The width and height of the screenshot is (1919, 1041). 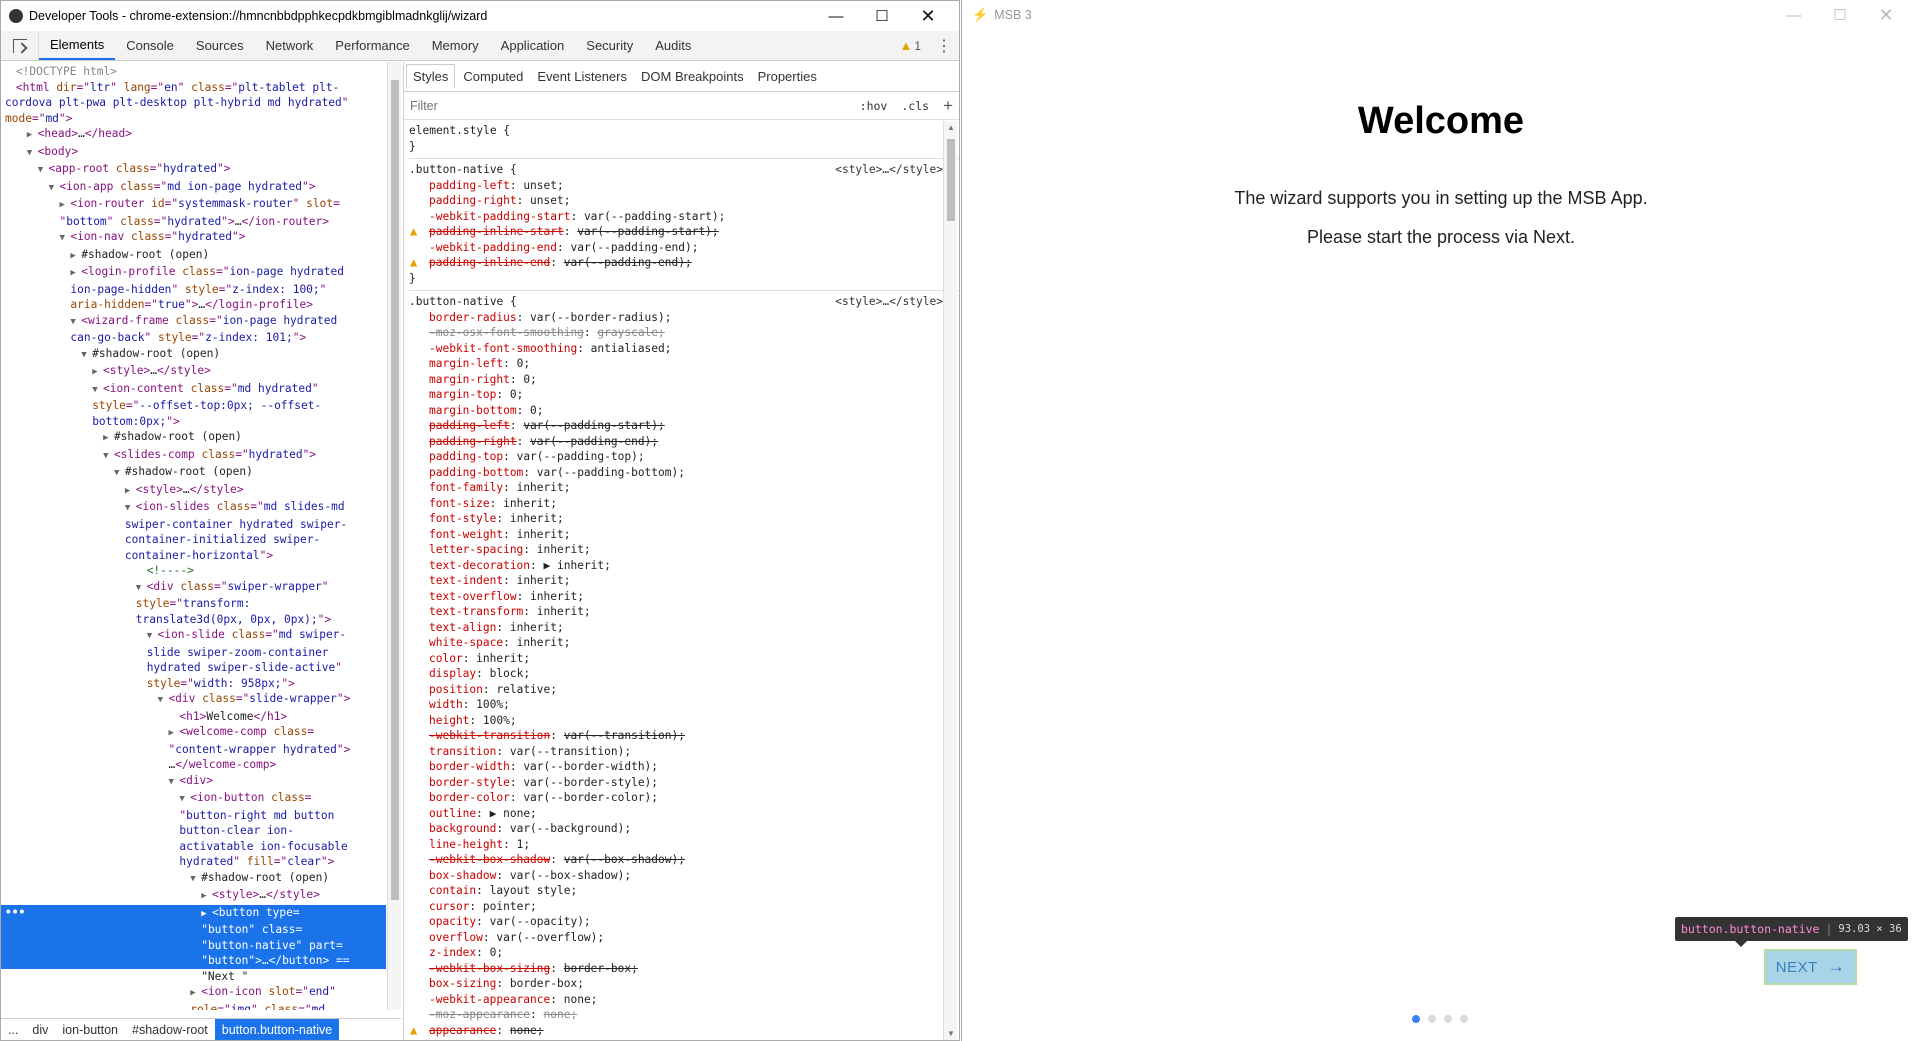 What do you see at coordinates (684, 318) in the screenshot?
I see `css-declaration: border-radius: var(--border-radius);` at bounding box center [684, 318].